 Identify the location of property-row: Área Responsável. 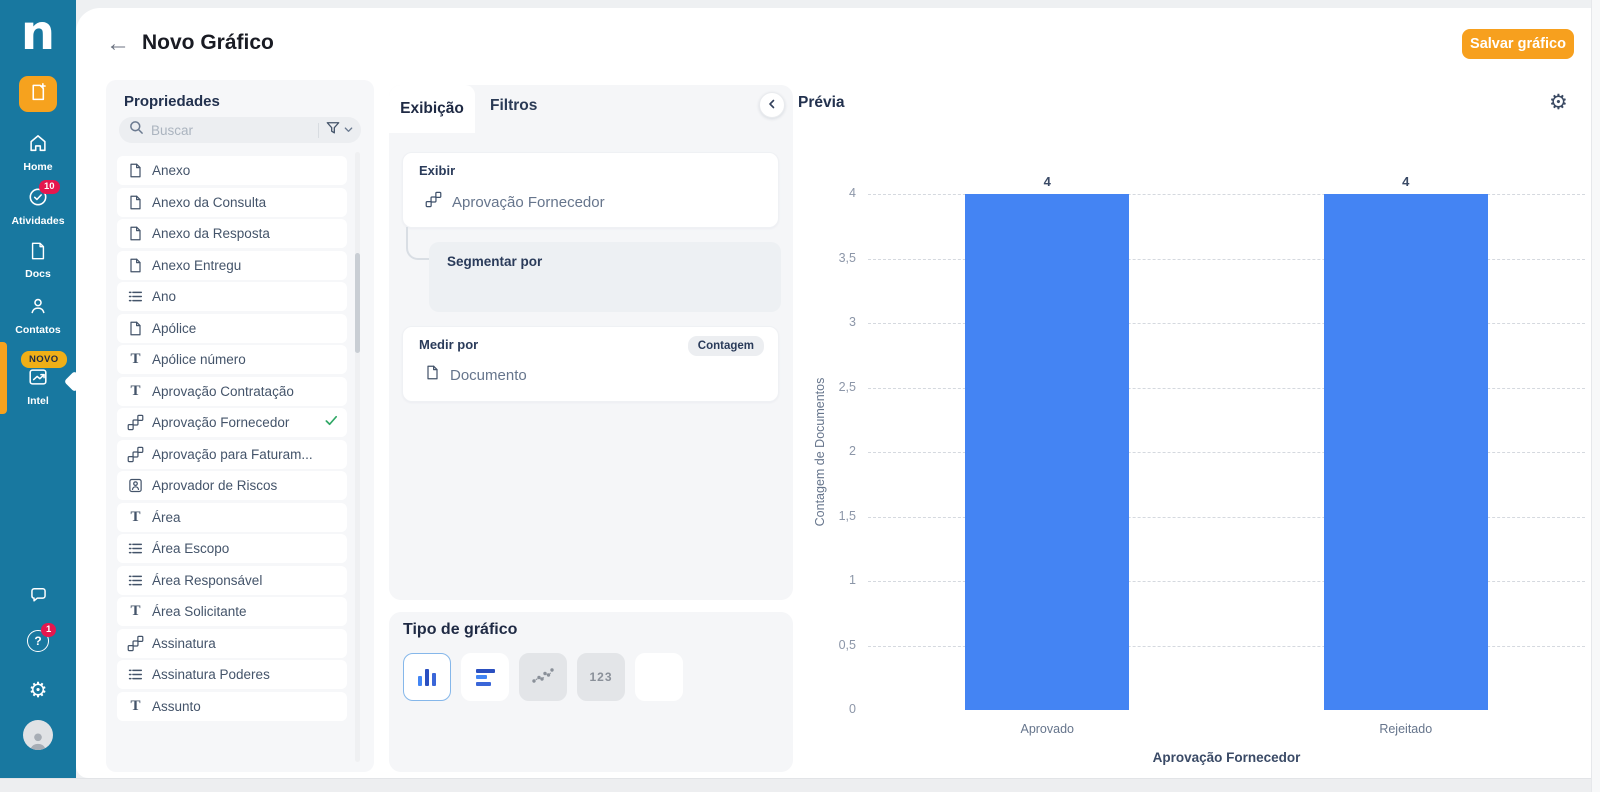
(232, 580).